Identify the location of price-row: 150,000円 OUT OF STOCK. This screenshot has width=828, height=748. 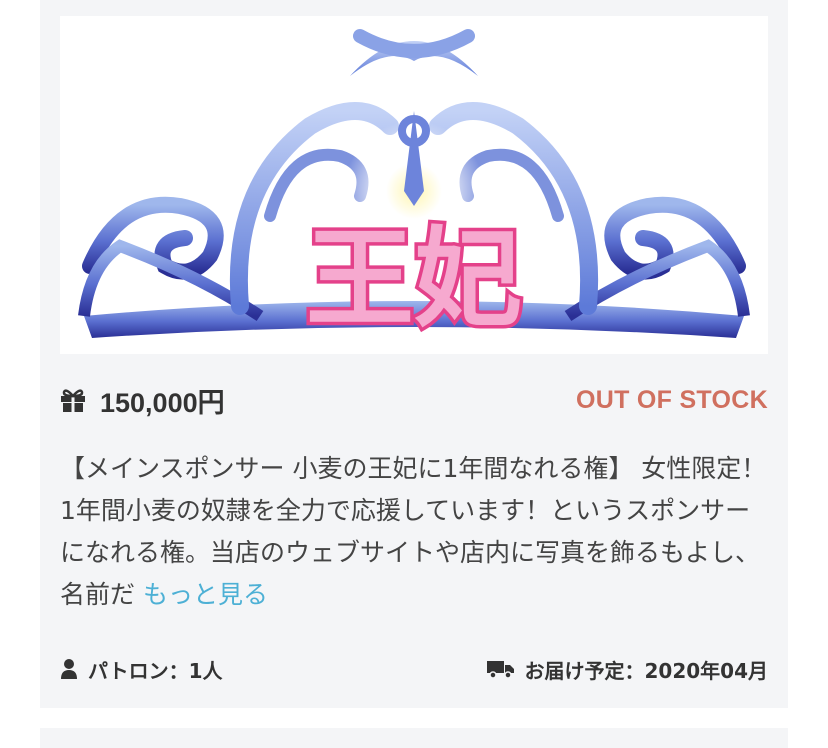
(414, 400).